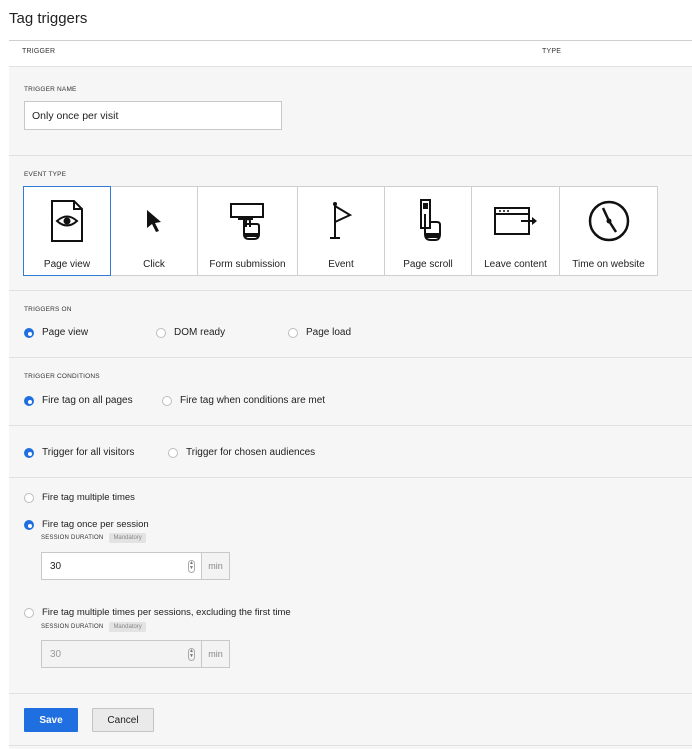 This screenshot has width=692, height=749. Describe the element at coordinates (39, 51) in the screenshot. I see `column-header-trigger: TRIGGER` at that location.